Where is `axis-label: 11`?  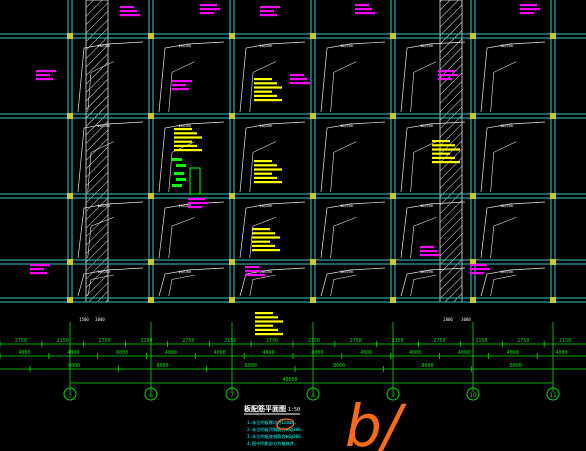
axis-label: 11 is located at coordinates (553, 395).